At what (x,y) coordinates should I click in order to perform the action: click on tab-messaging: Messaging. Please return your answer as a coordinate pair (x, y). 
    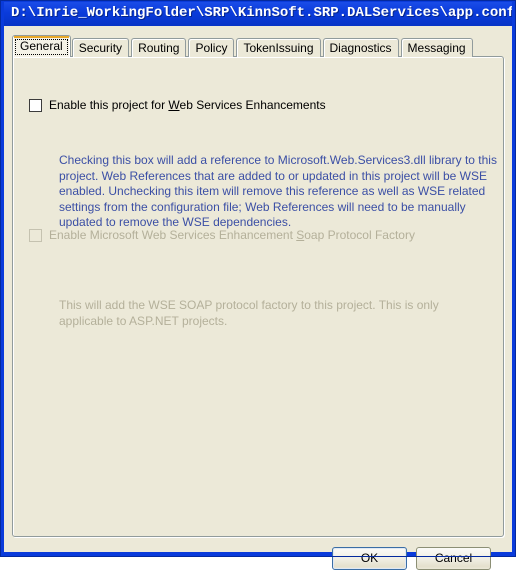
    Looking at the image, I should click on (436, 47).